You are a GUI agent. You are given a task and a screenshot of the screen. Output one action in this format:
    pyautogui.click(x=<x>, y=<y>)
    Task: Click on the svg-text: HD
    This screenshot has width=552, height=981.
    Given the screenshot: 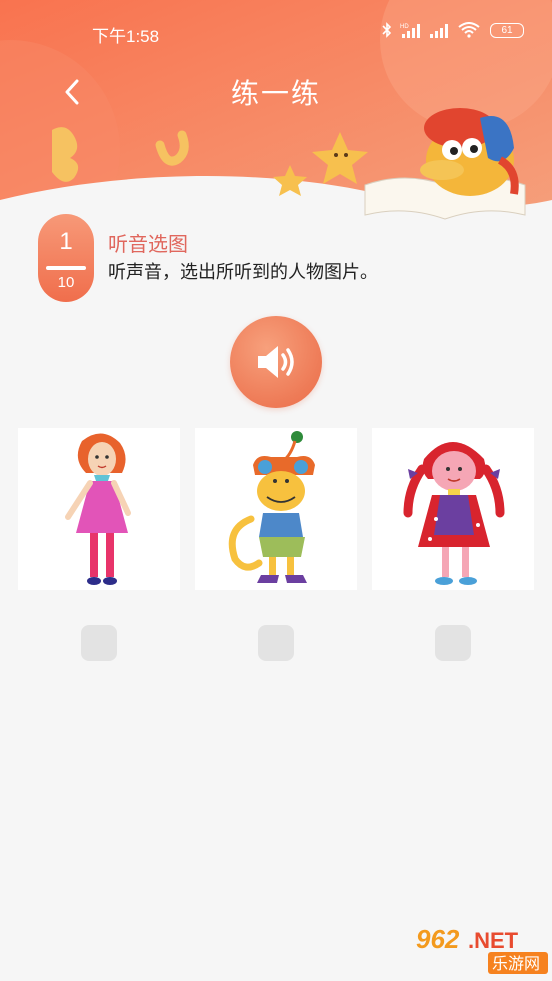 What is the action you would take?
    pyautogui.click(x=404, y=27)
    